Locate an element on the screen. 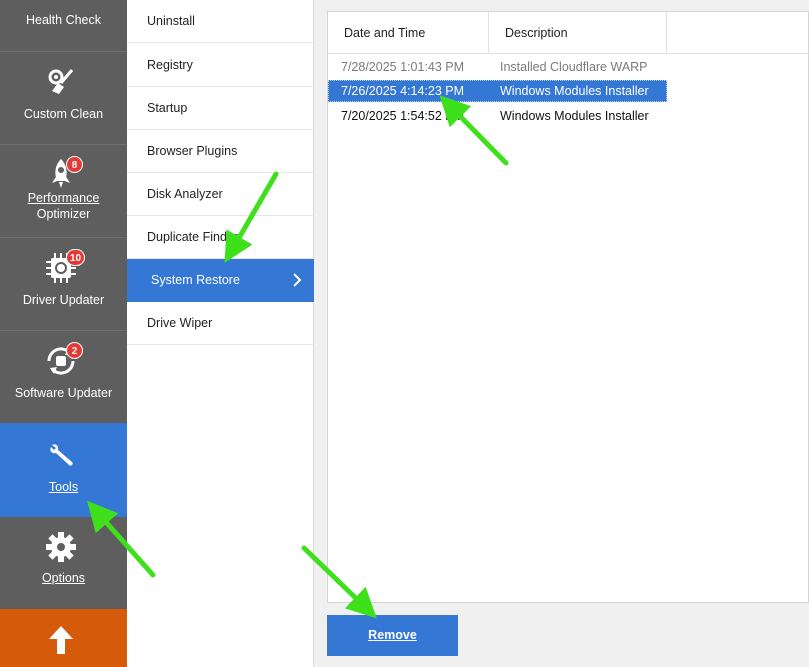 The width and height of the screenshot is (809, 667). nav-options: Options is located at coordinates (63, 563).